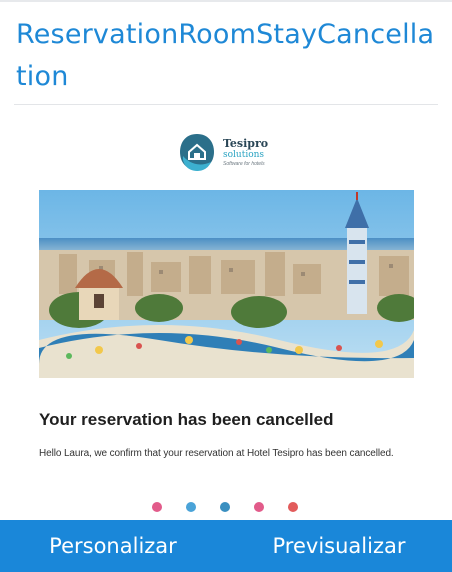 The width and height of the screenshot is (452, 572). What do you see at coordinates (293, 507) in the screenshot?
I see `youtube-icon` at bounding box center [293, 507].